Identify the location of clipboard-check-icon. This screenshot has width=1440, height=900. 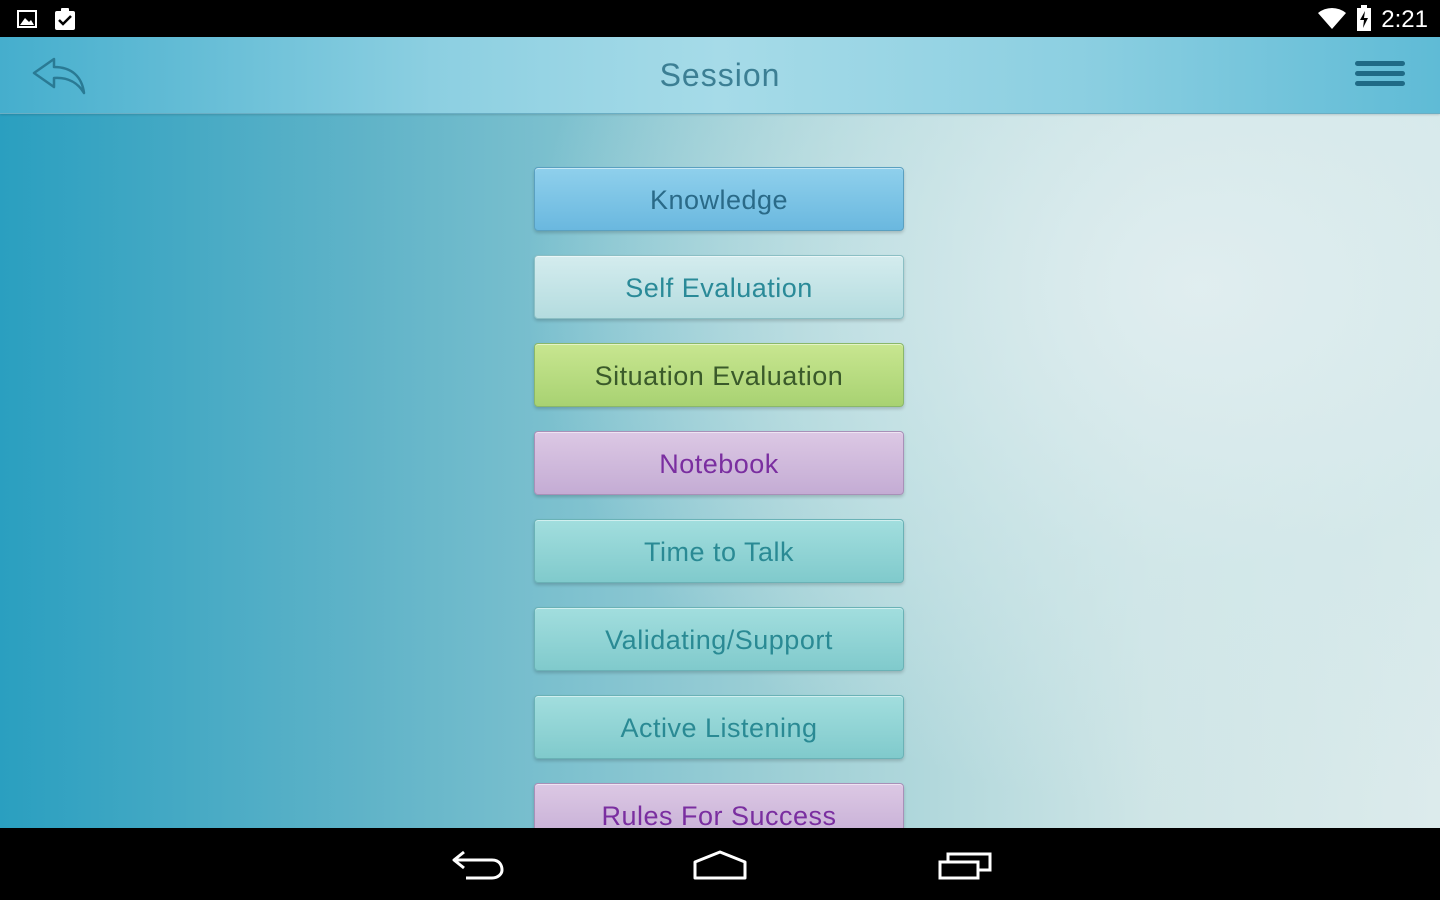
(65, 21).